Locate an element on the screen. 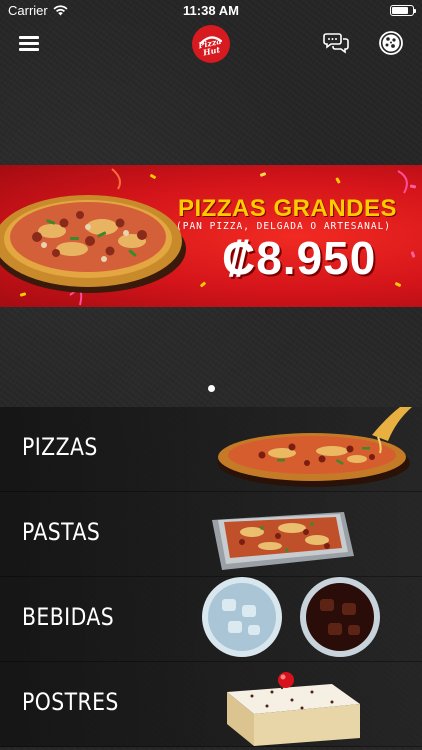 Image resolution: width=422 pixels, height=750 pixels. battery-icon is located at coordinates (403, 10).